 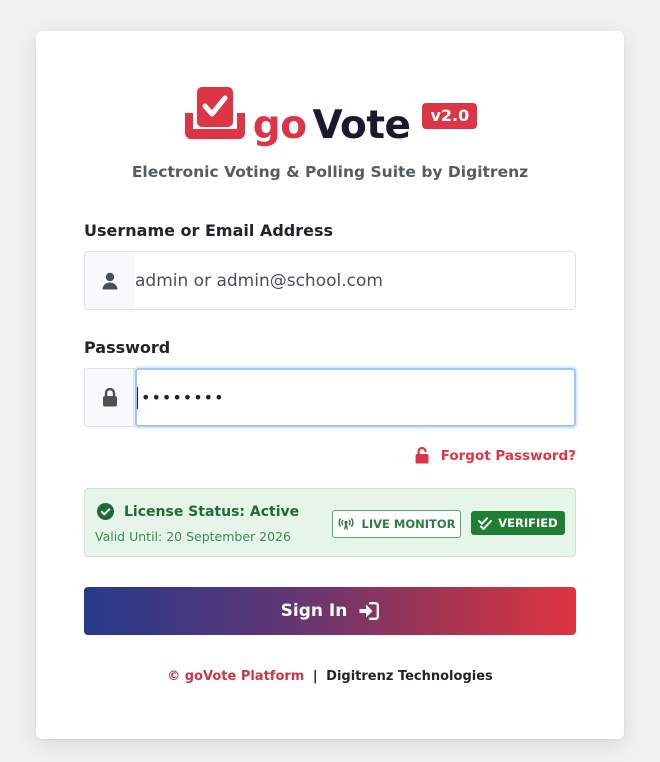 What do you see at coordinates (105, 511) in the screenshot?
I see `check-circle-icon` at bounding box center [105, 511].